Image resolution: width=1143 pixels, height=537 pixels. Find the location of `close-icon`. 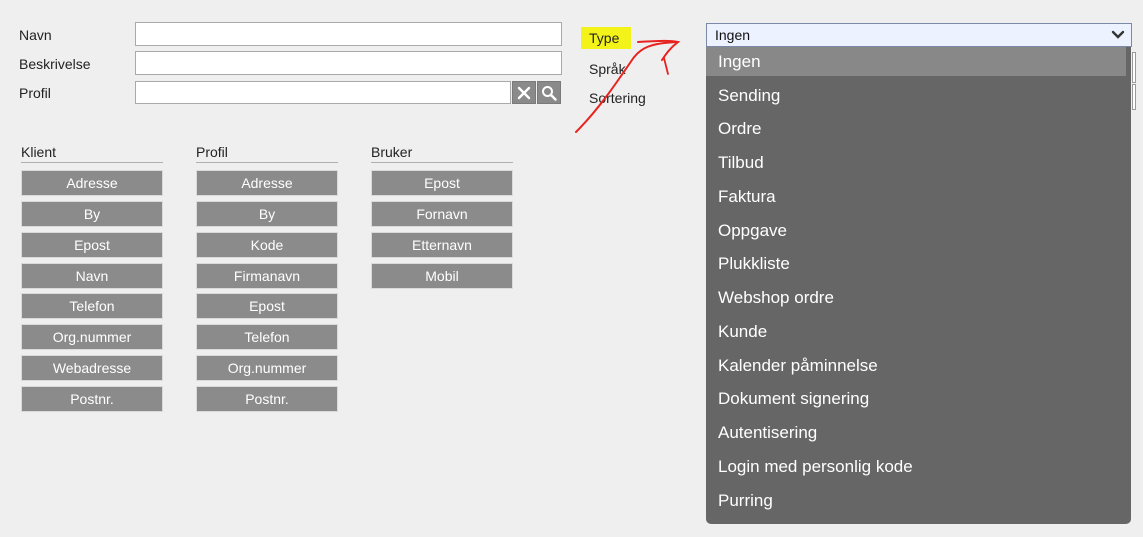

close-icon is located at coordinates (524, 92).